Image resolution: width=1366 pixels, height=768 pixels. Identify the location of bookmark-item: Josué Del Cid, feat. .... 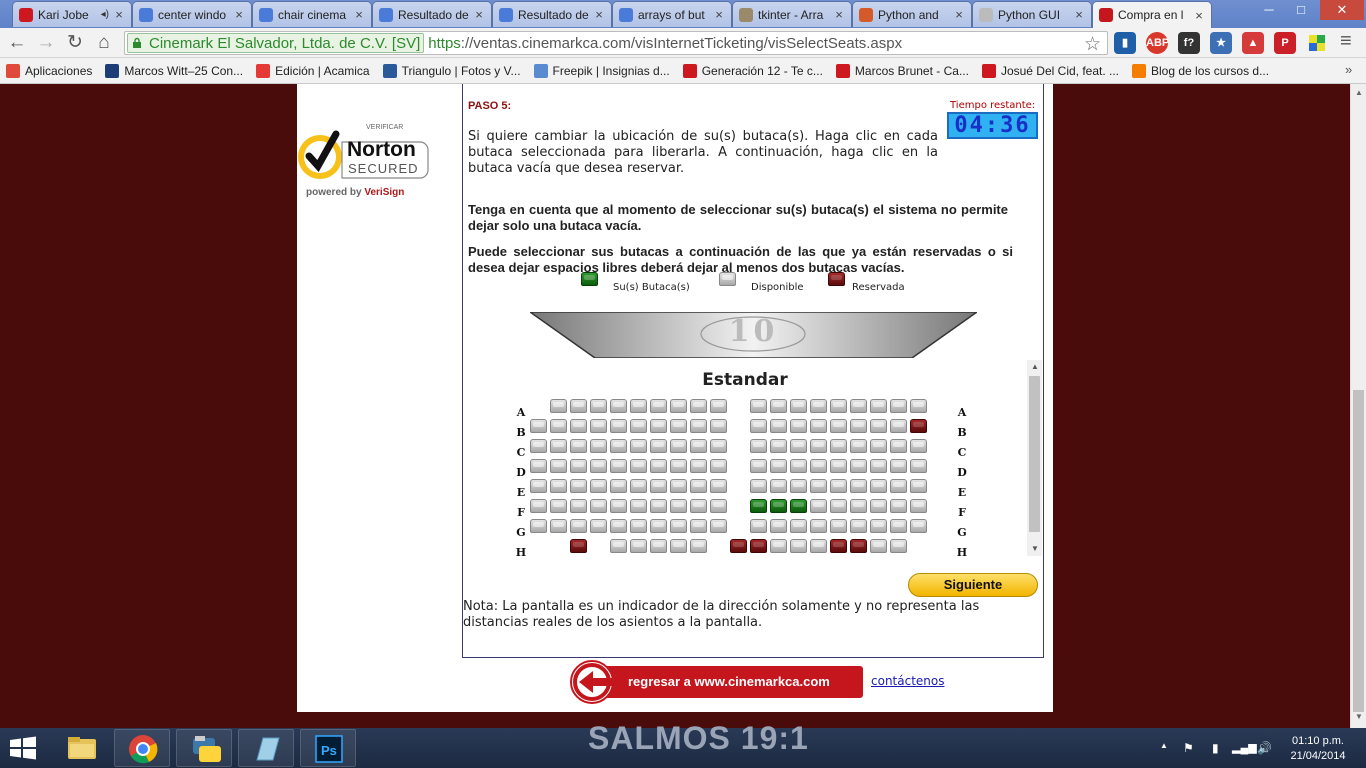
(1050, 70).